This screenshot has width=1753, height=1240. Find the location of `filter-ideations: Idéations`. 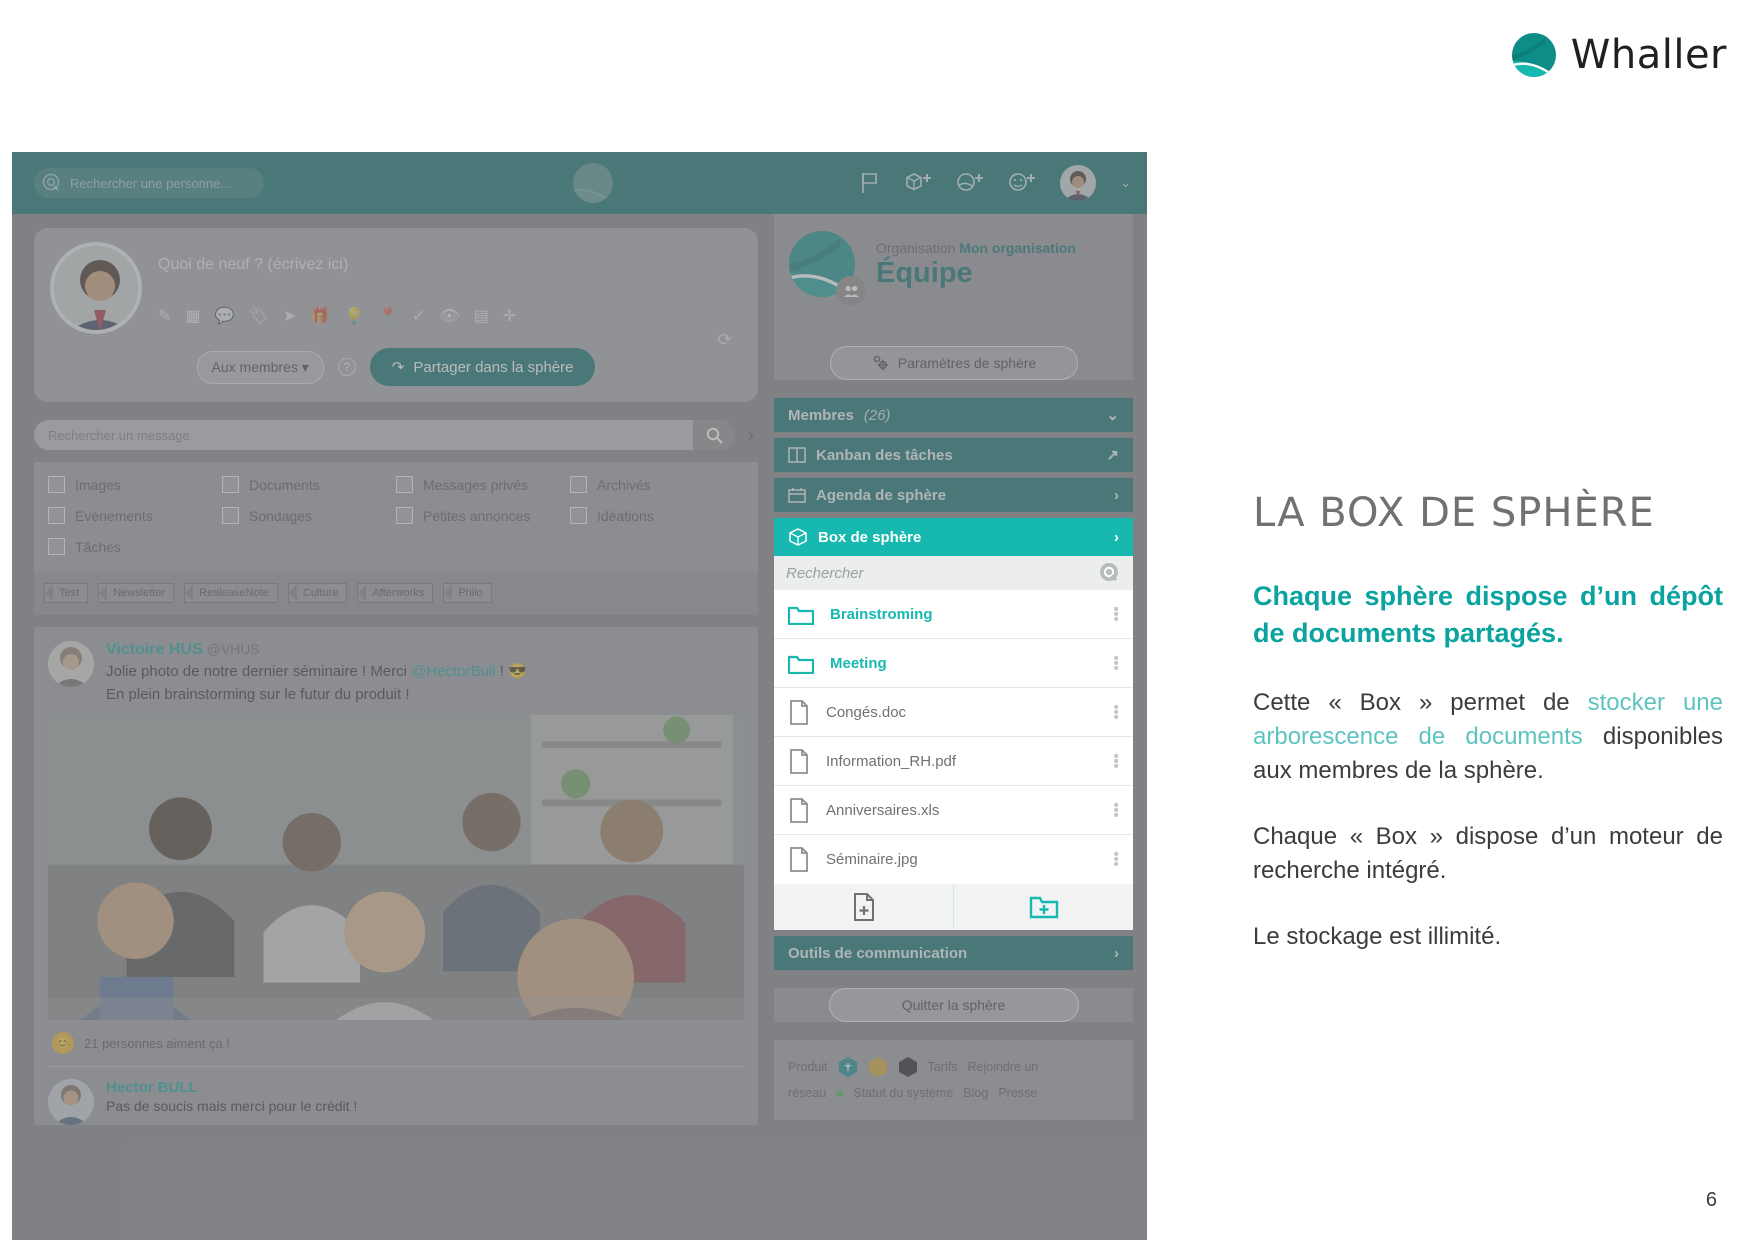

filter-ideations: Idéations is located at coordinates (657, 515).